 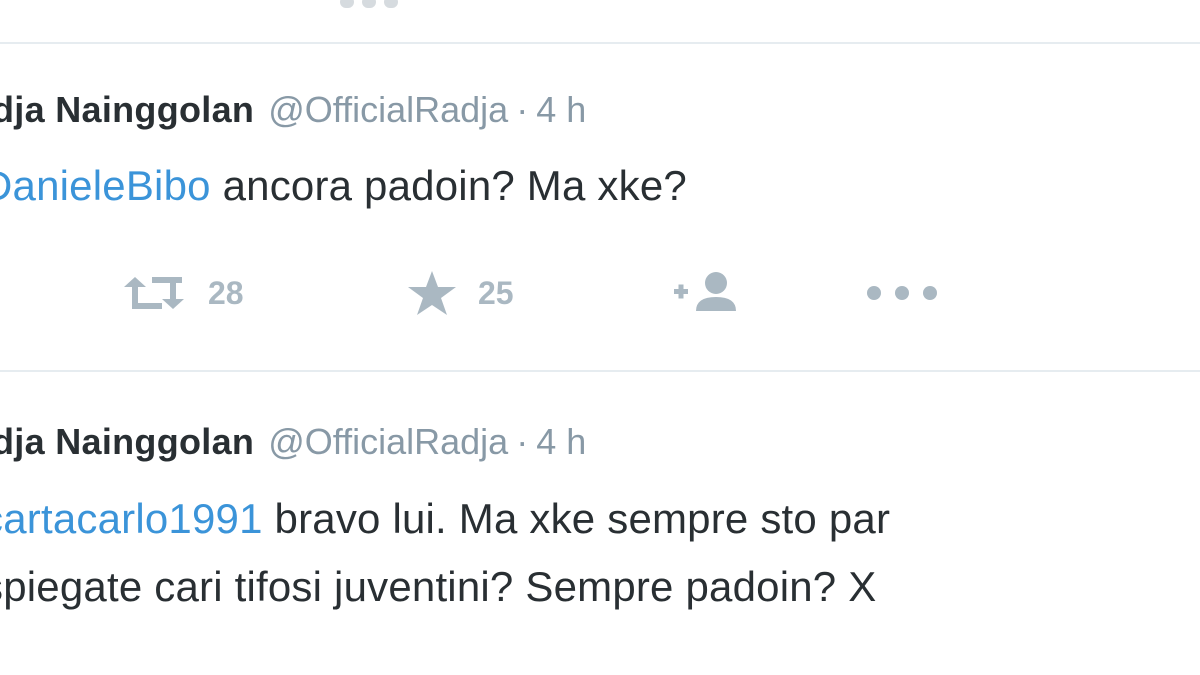 I want to click on tweet-actions: 28 25, so click(x=600, y=293).